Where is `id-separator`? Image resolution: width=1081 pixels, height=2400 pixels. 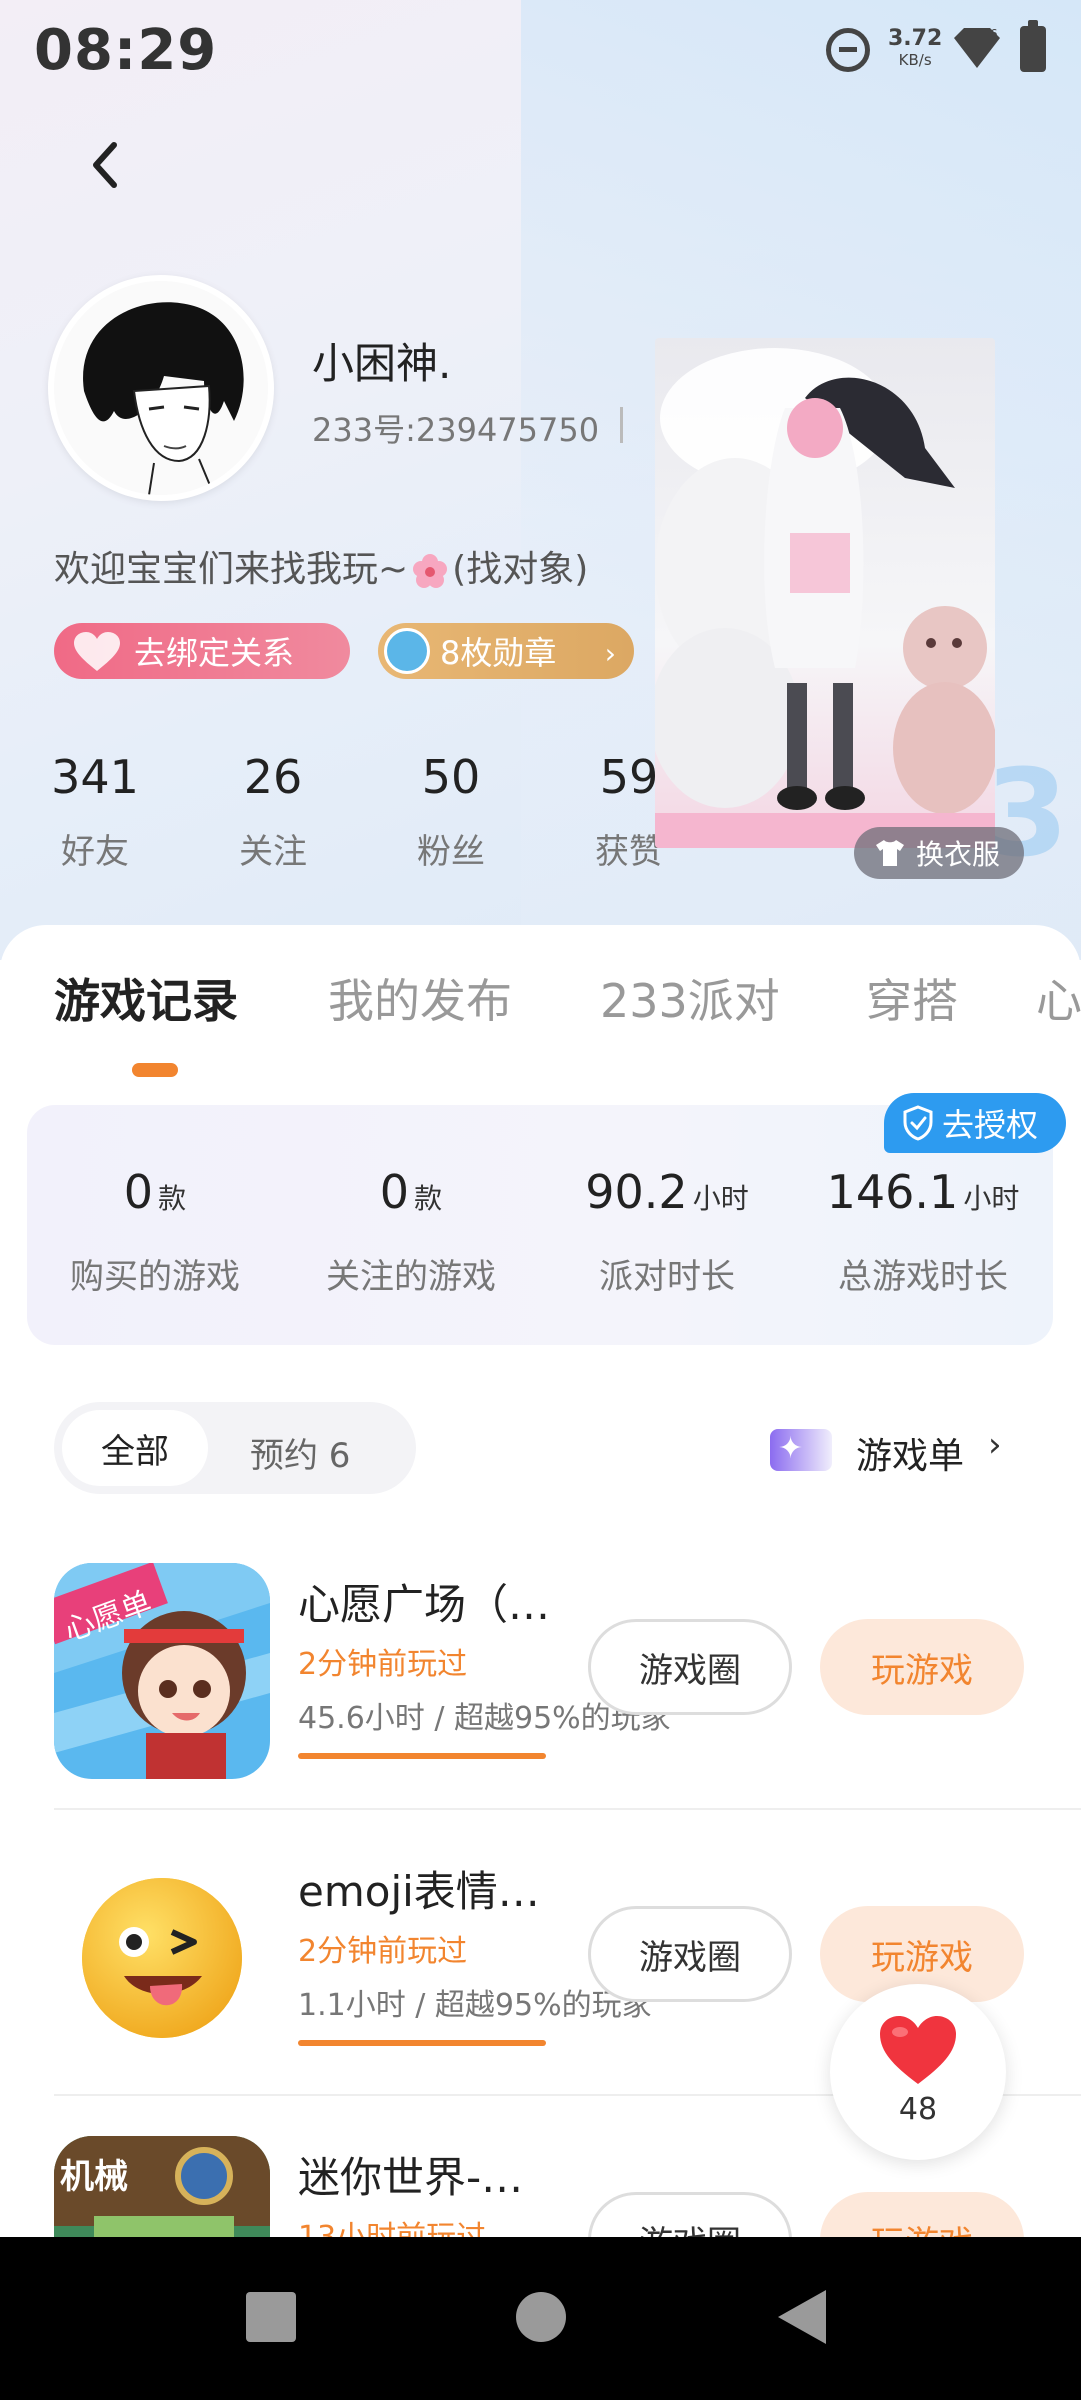
id-separator is located at coordinates (621, 425).